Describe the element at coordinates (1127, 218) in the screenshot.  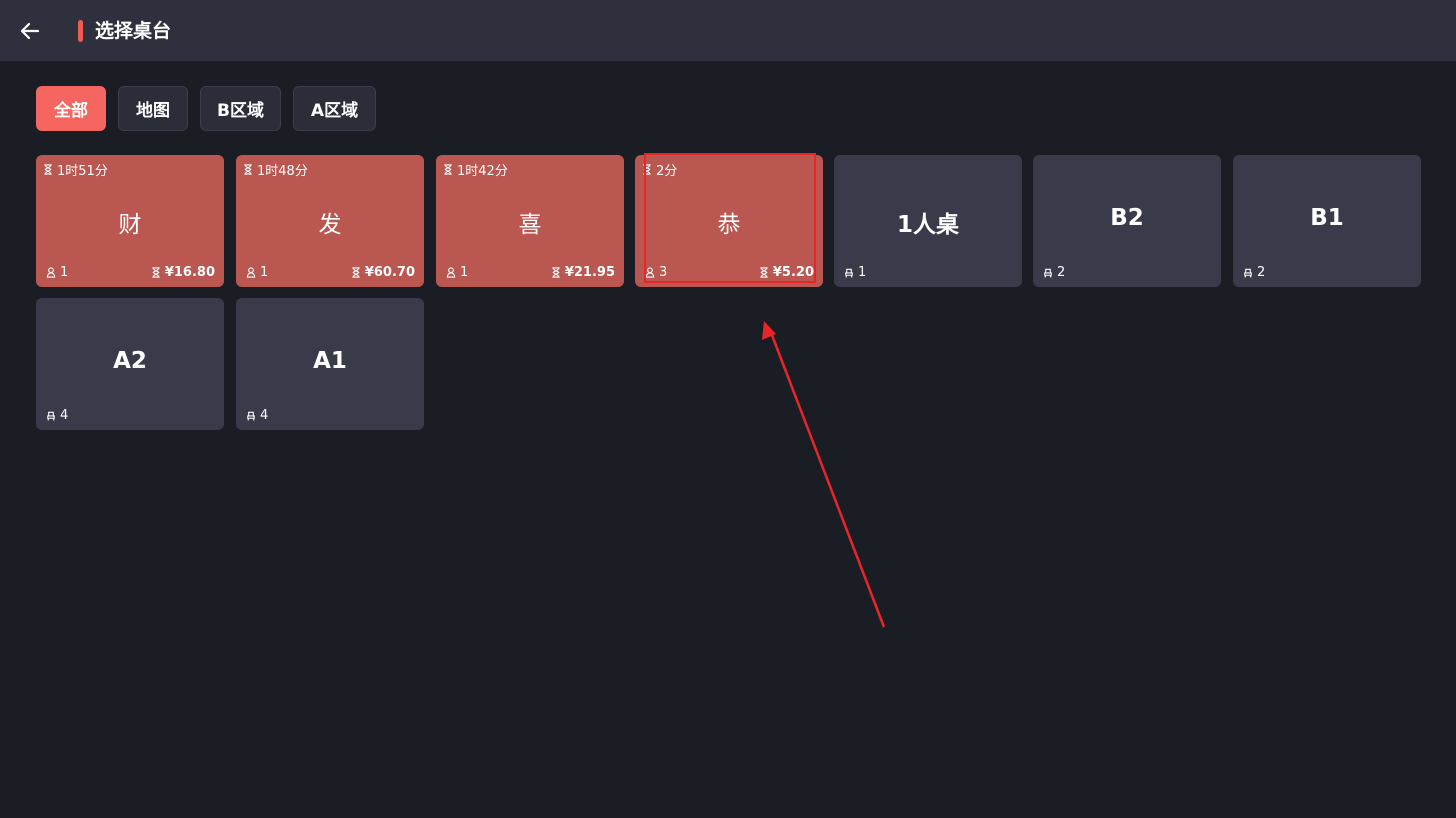
I see `table-name: B2` at that location.